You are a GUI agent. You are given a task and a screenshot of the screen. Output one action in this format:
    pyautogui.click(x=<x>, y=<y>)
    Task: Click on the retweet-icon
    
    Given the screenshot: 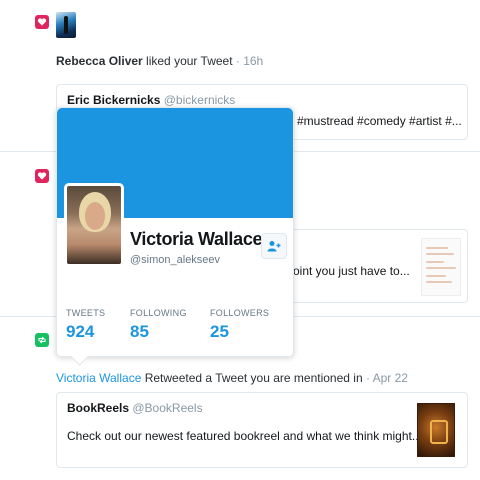 What is the action you would take?
    pyautogui.click(x=42, y=340)
    